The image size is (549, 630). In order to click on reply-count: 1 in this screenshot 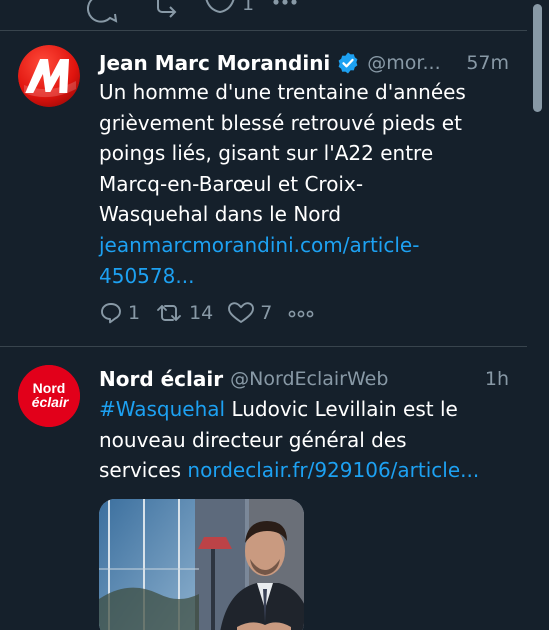, I will do `click(134, 313)`.